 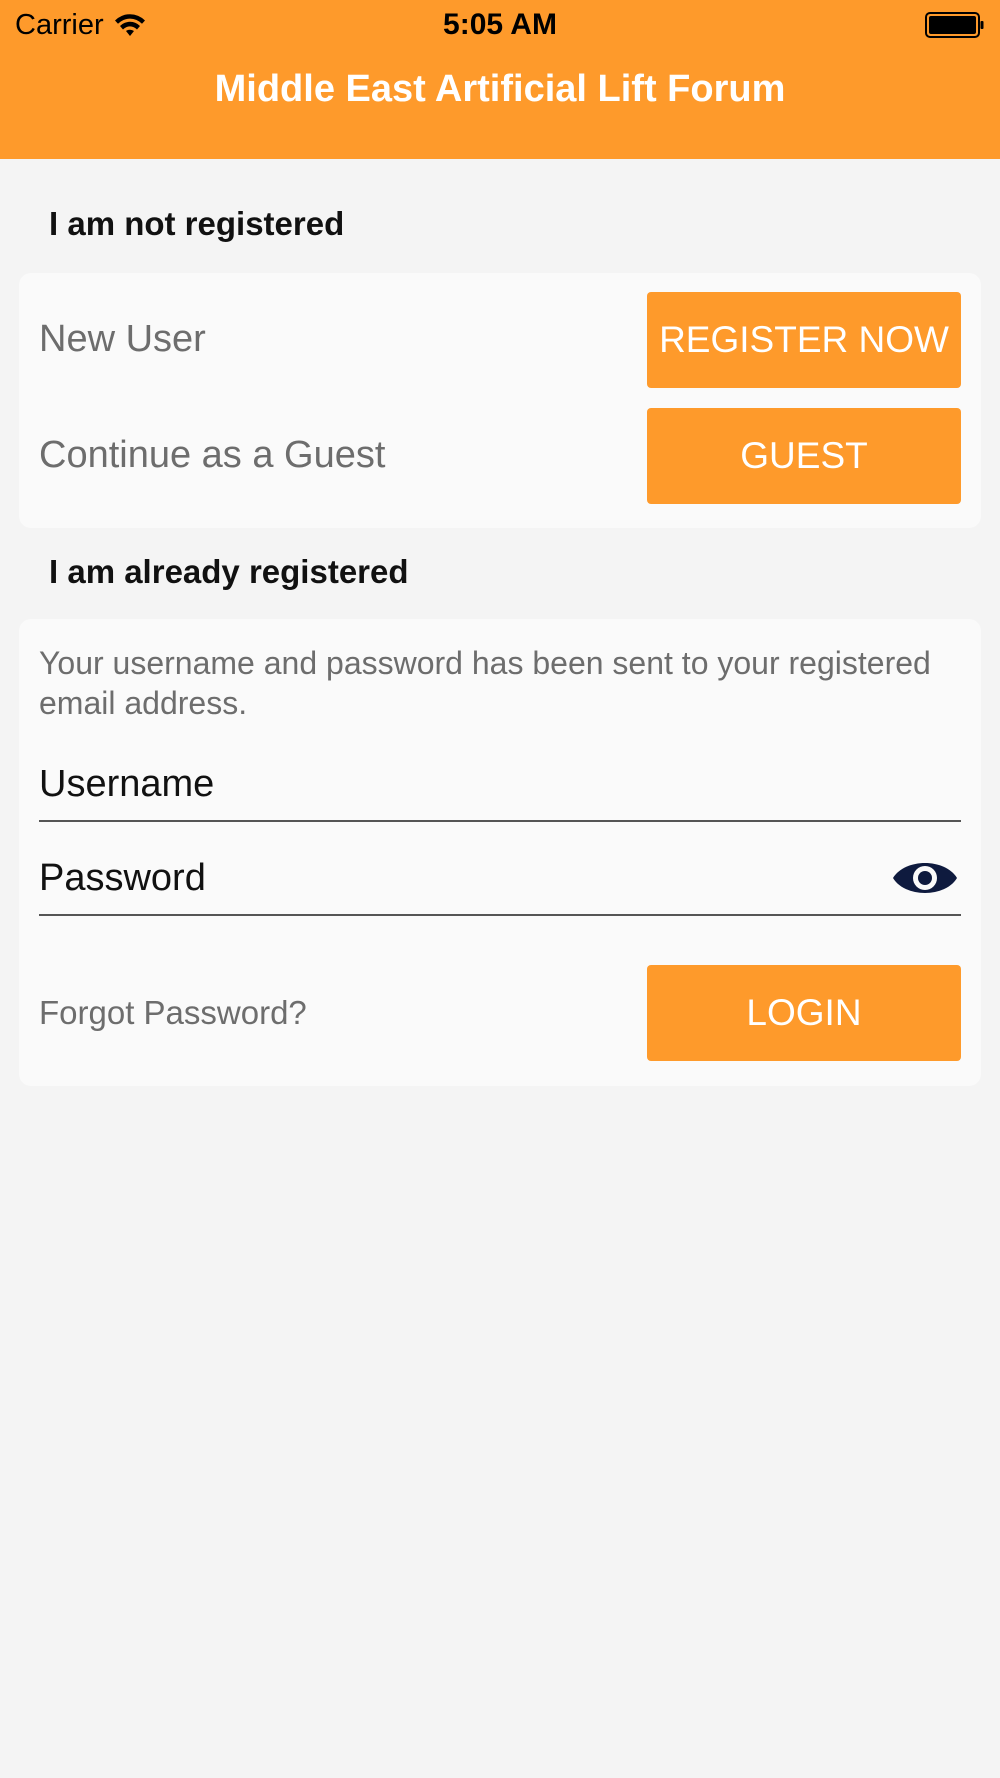 What do you see at coordinates (173, 1013) in the screenshot?
I see `forgot-password-link: Forgot Password?` at bounding box center [173, 1013].